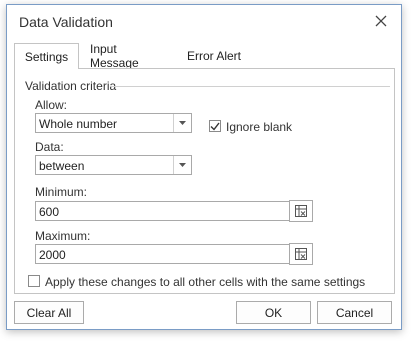 The height and width of the screenshot is (345, 414). Describe the element at coordinates (250, 86) in the screenshot. I see `group-divider` at that location.